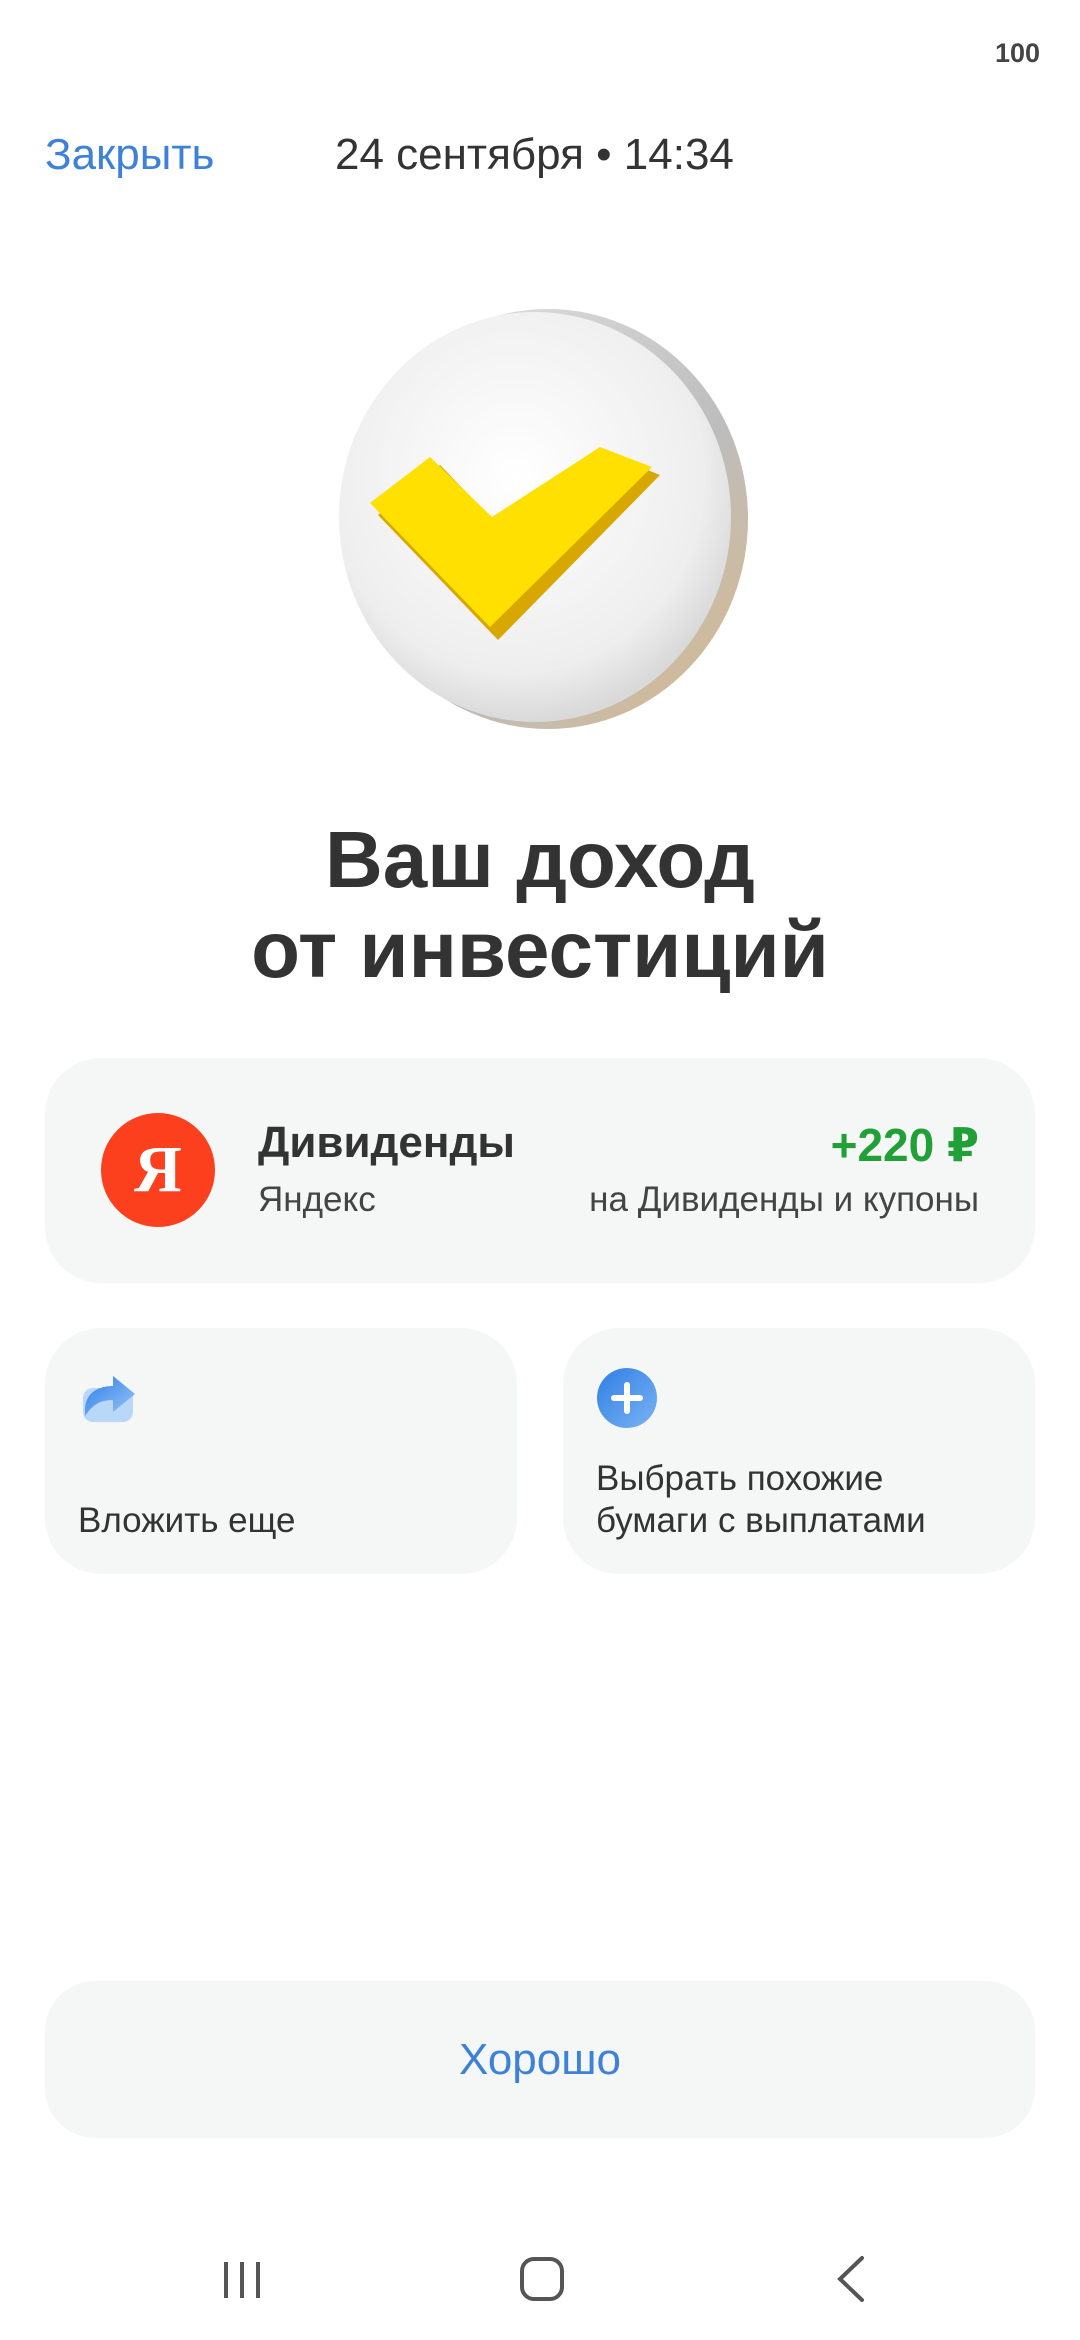  What do you see at coordinates (799, 1451) in the screenshot?
I see `choose-similar-button: Выбрать похожие бумаги с выплатами` at bounding box center [799, 1451].